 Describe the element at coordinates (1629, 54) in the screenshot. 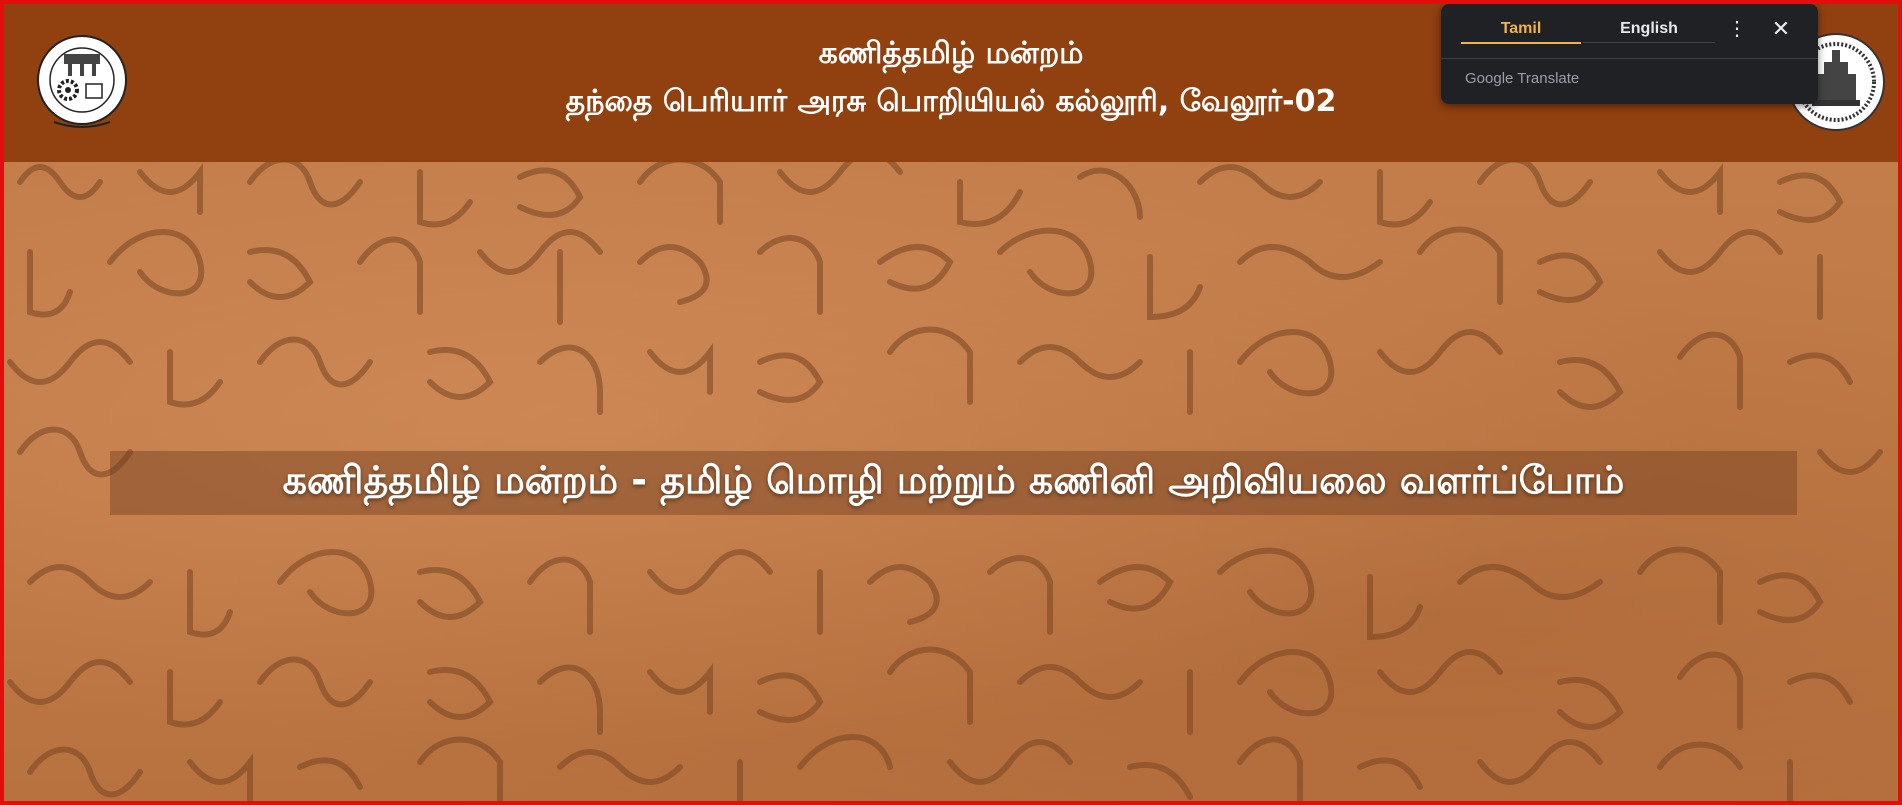

I see `google-translate-popup: Tamil English ⋮ ✕ Google Translate` at that location.